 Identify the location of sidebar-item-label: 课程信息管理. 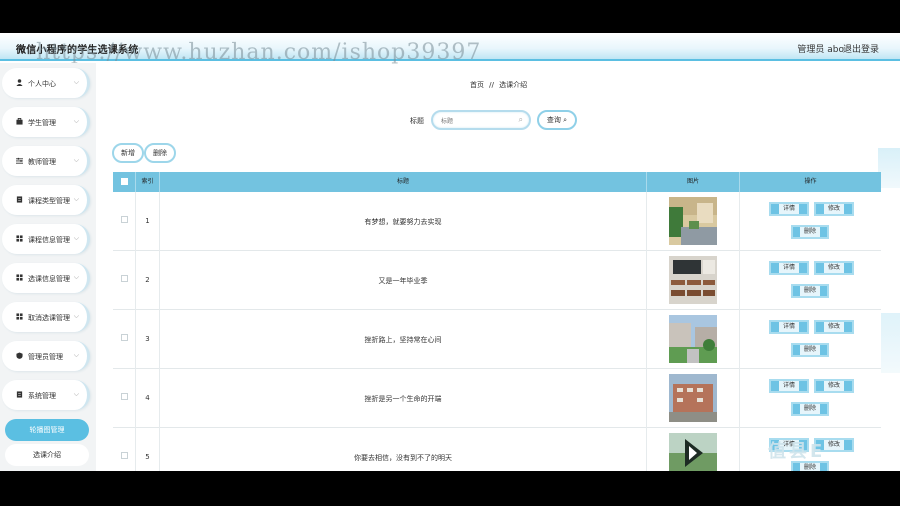
(49, 240).